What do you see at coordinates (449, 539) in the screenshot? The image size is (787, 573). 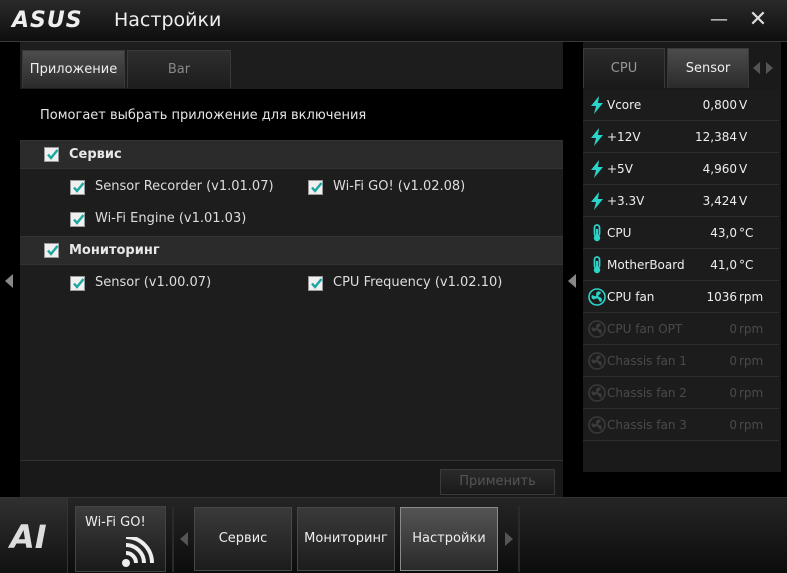 I see `nav-button-settings: Настройки` at bounding box center [449, 539].